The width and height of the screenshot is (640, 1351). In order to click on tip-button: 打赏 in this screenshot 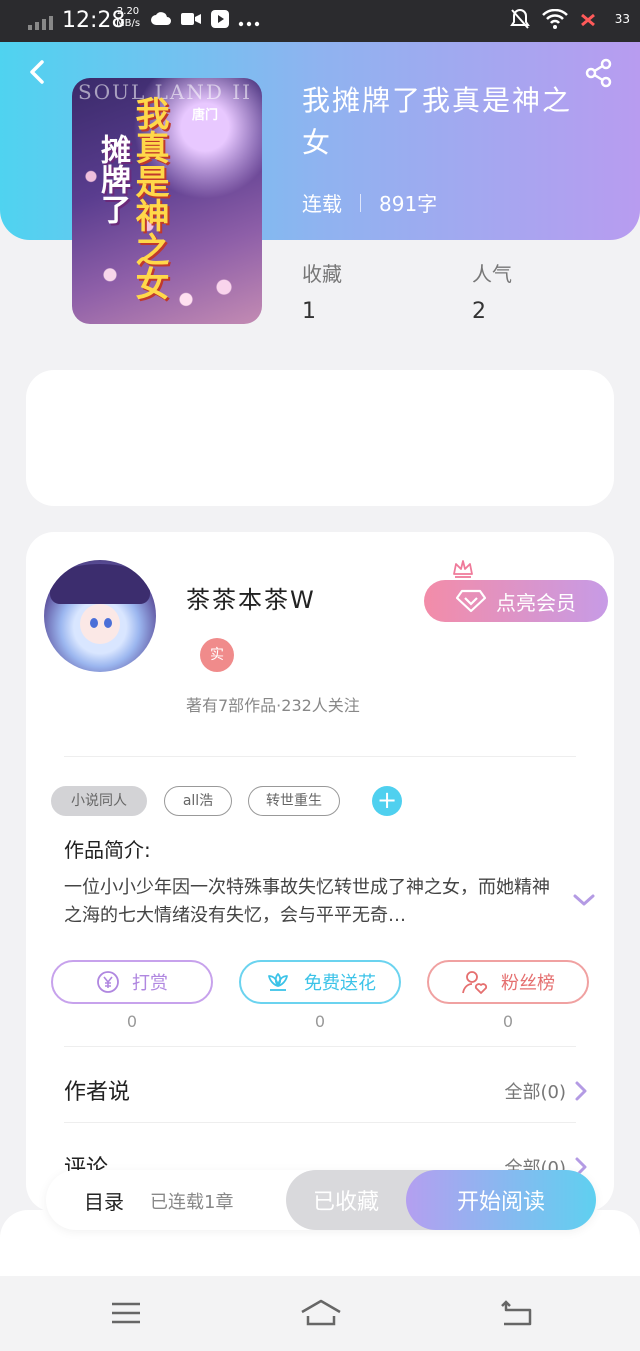, I will do `click(132, 982)`.